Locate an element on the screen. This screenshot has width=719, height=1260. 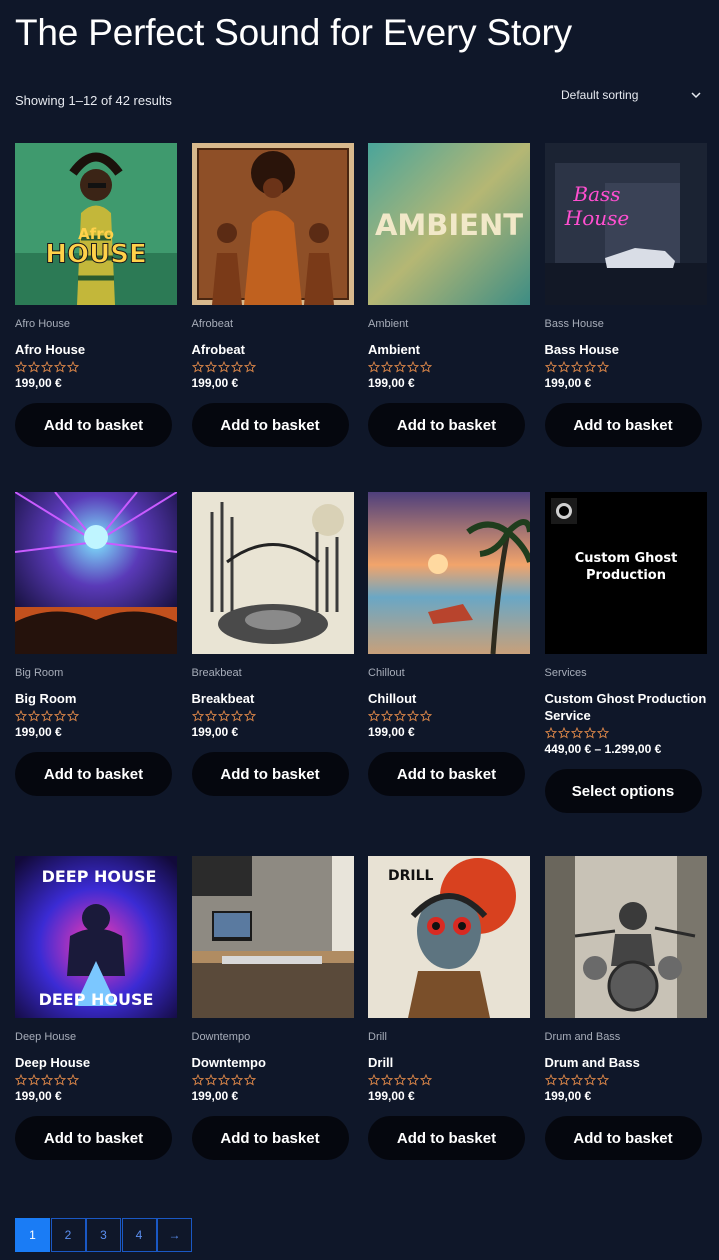
product-name: Custom Ghost Production Service is located at coordinates (626, 707).